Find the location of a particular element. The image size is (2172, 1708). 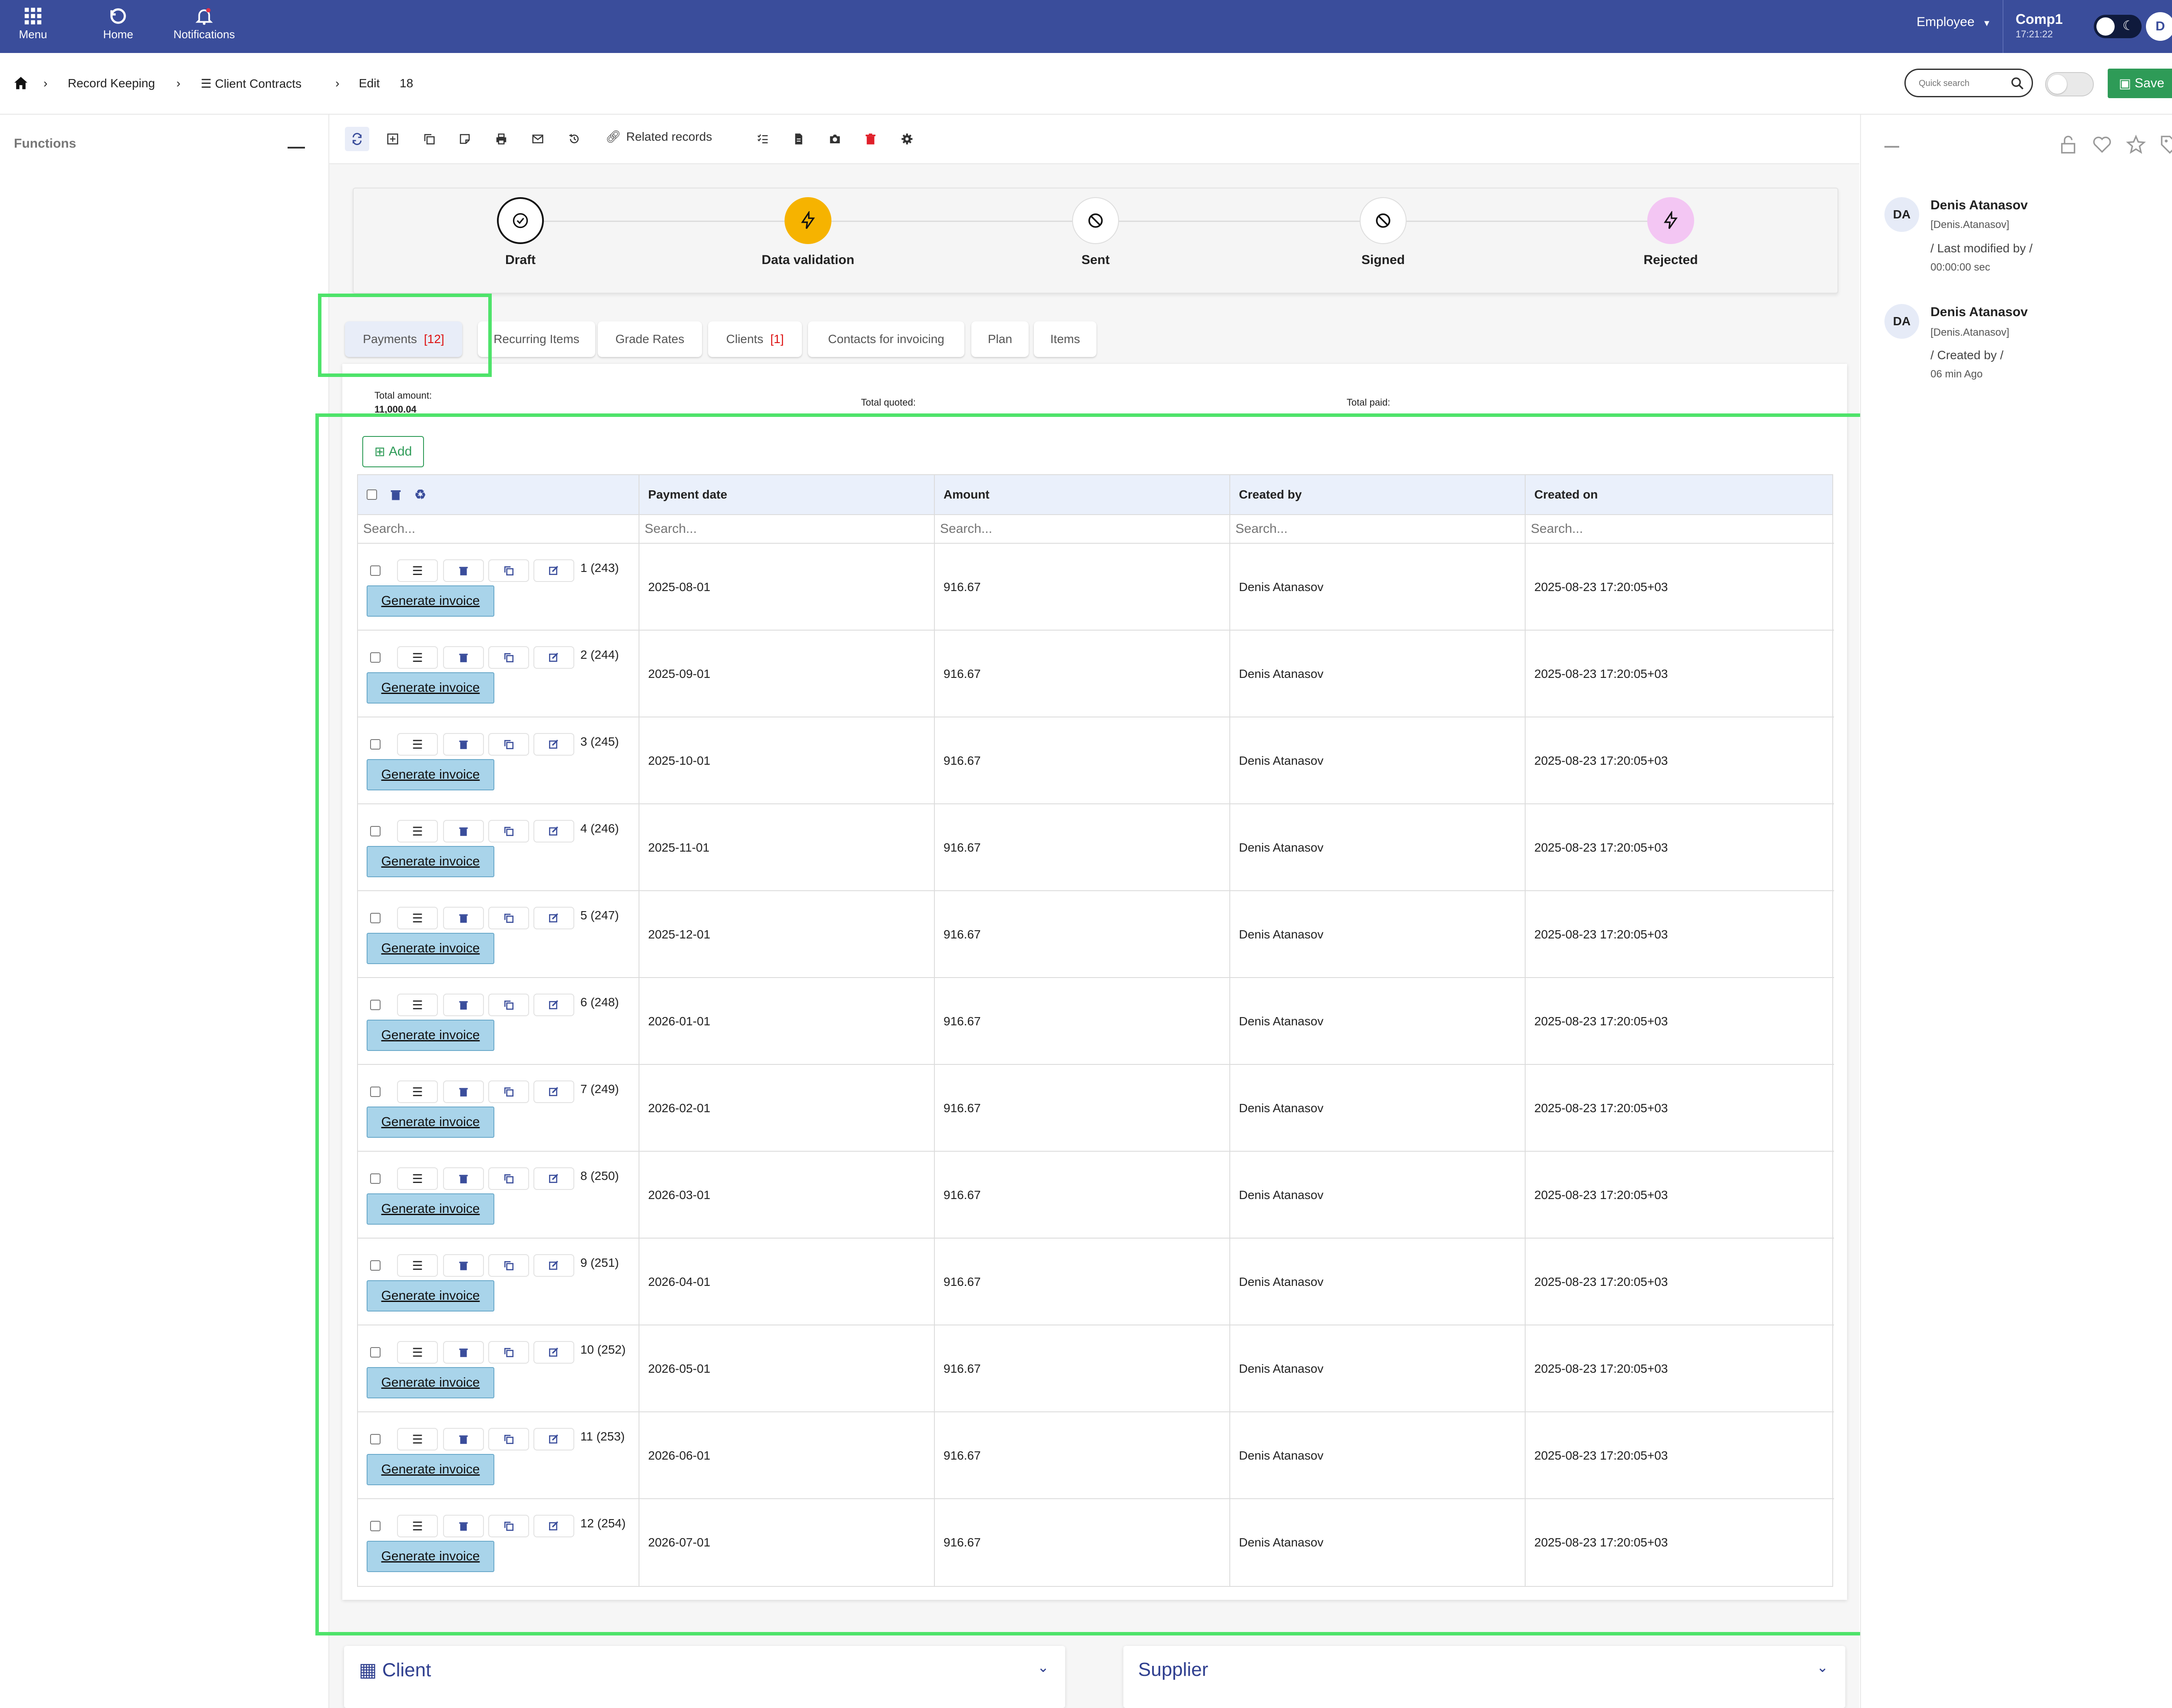

lightning-icon is located at coordinates (1670, 221).